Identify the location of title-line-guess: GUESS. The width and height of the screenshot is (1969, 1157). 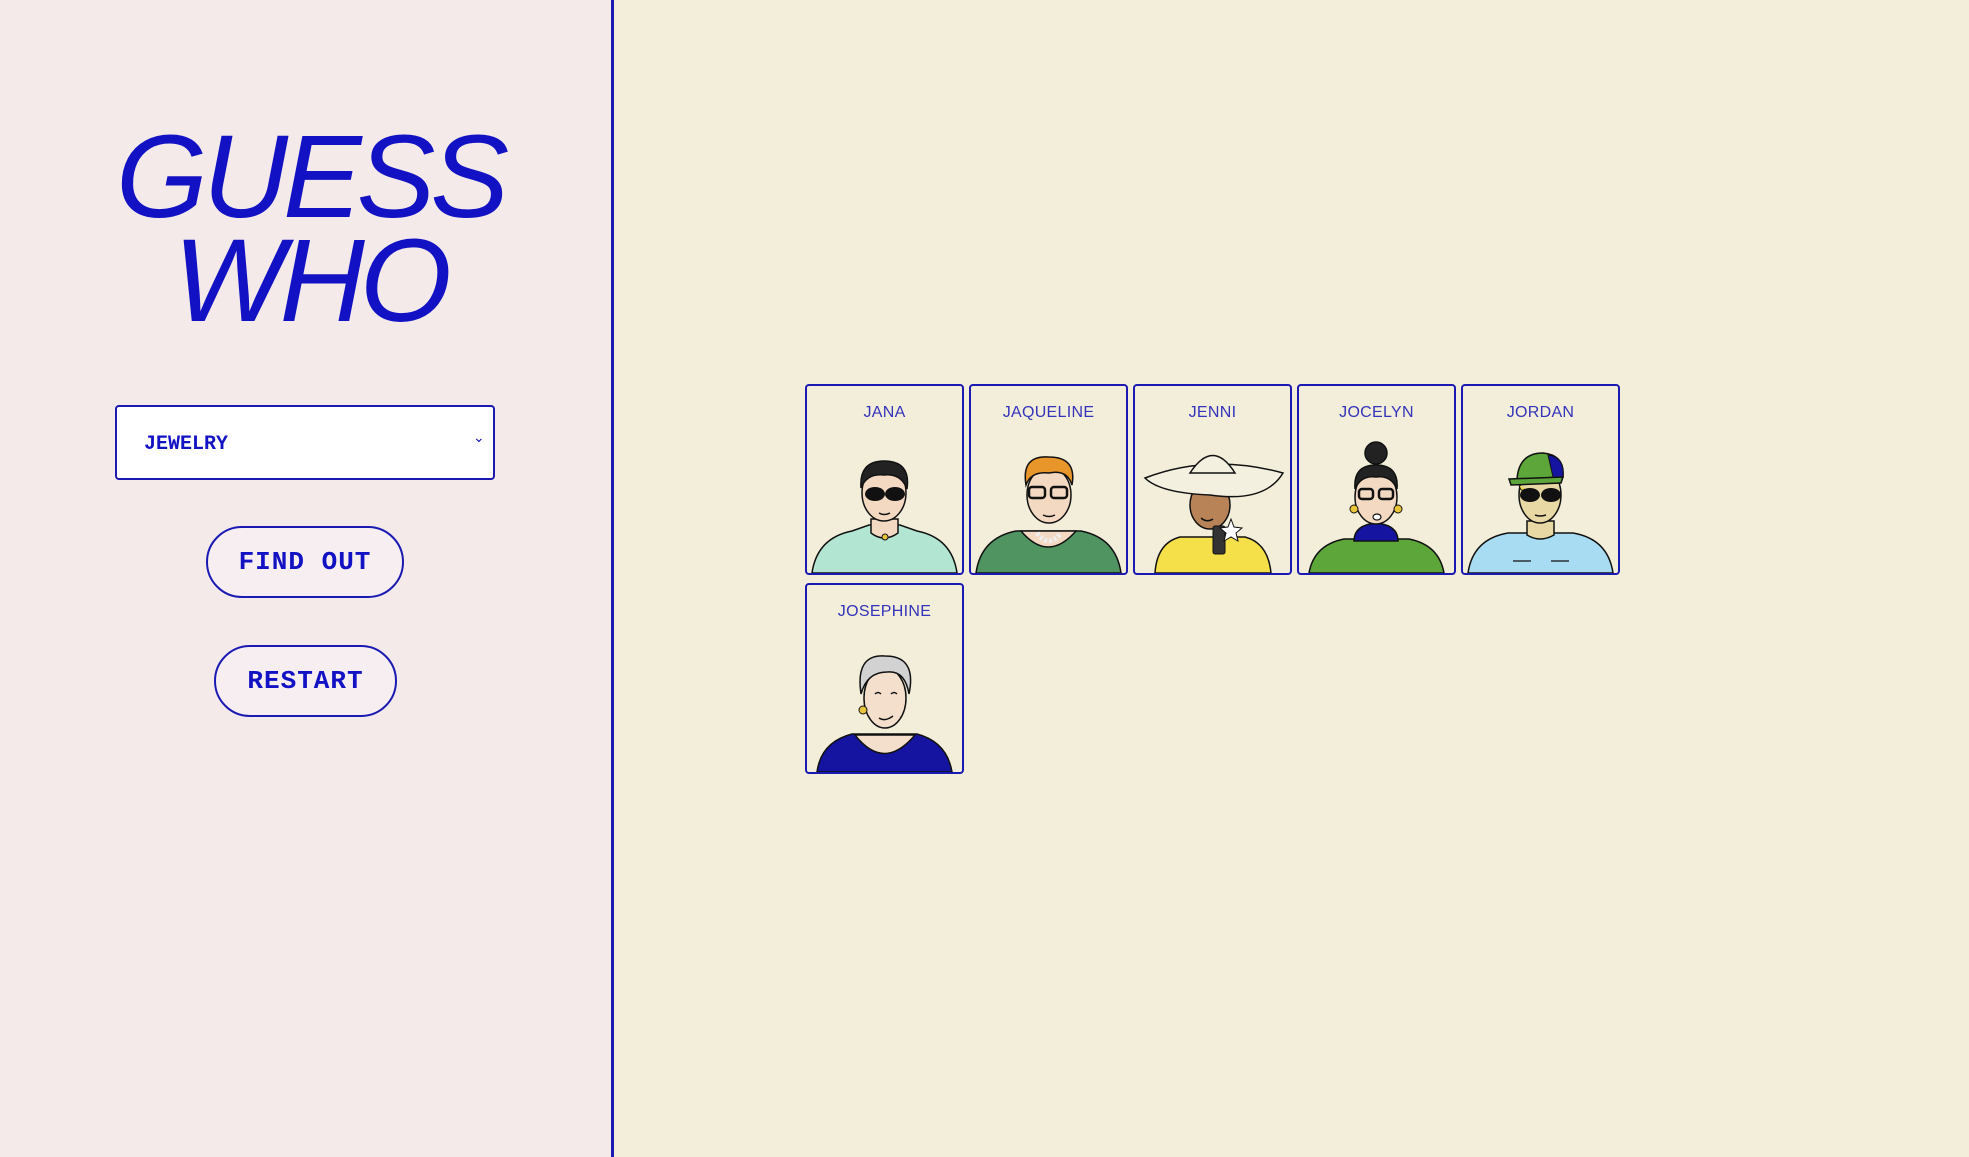
(312, 177).